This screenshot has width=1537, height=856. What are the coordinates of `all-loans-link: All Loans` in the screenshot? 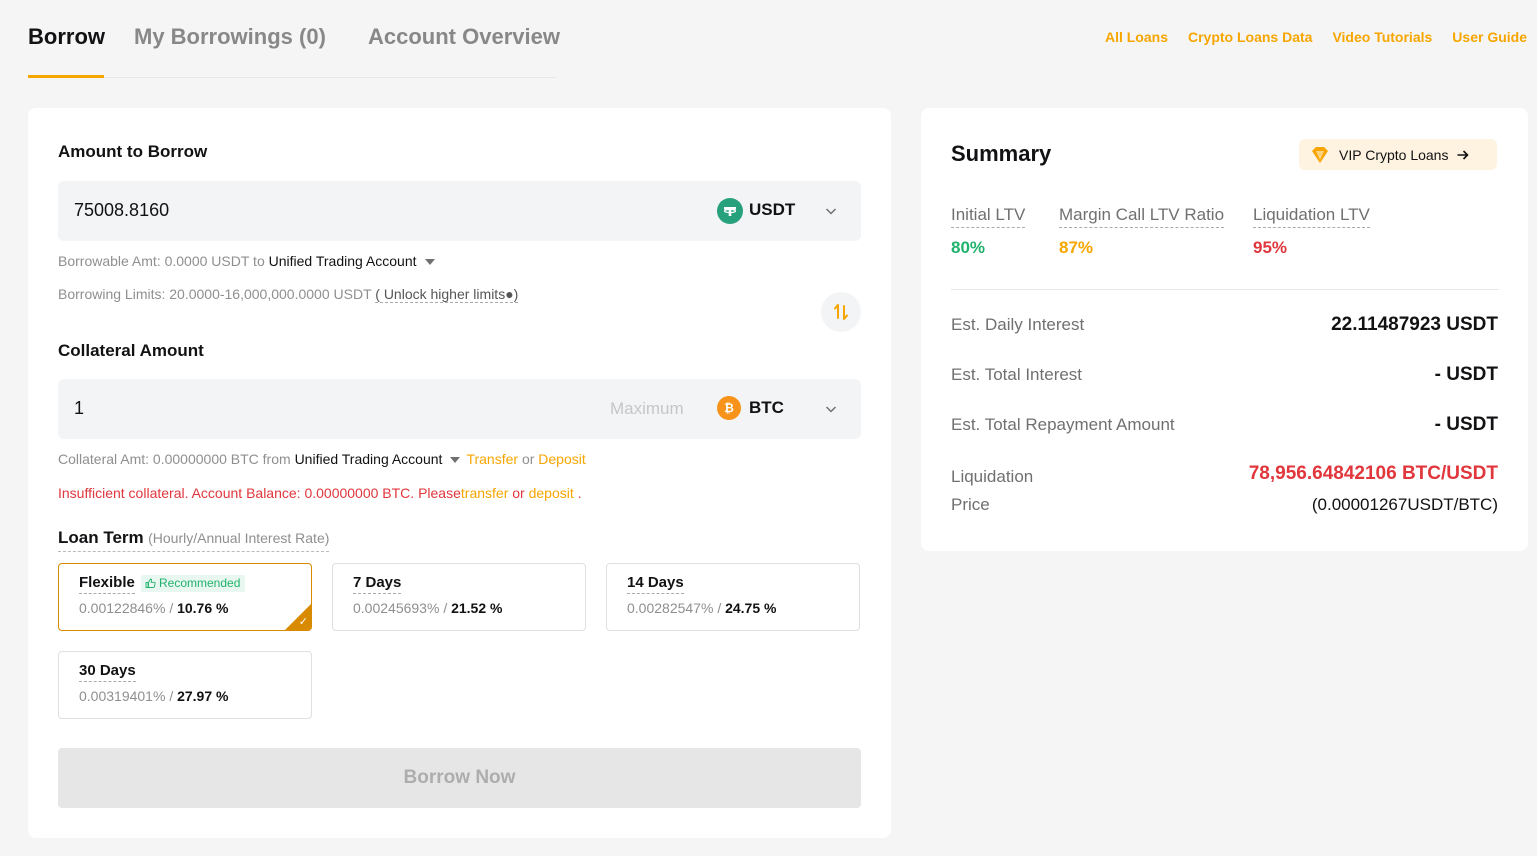 It's located at (1136, 37).